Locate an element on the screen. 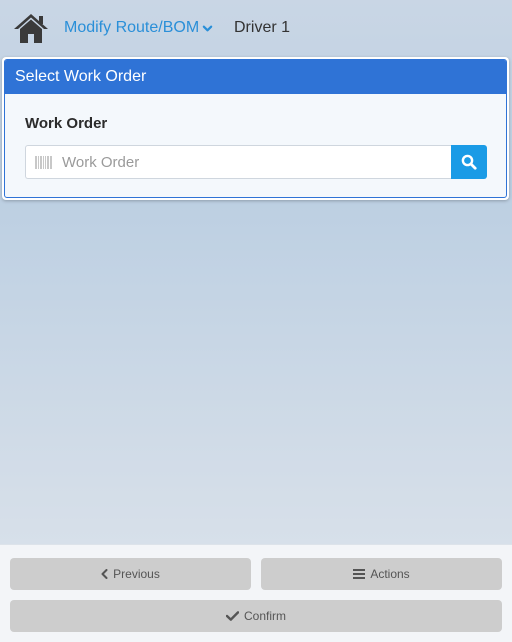 This screenshot has height=642, width=512. check-icon is located at coordinates (232, 616).